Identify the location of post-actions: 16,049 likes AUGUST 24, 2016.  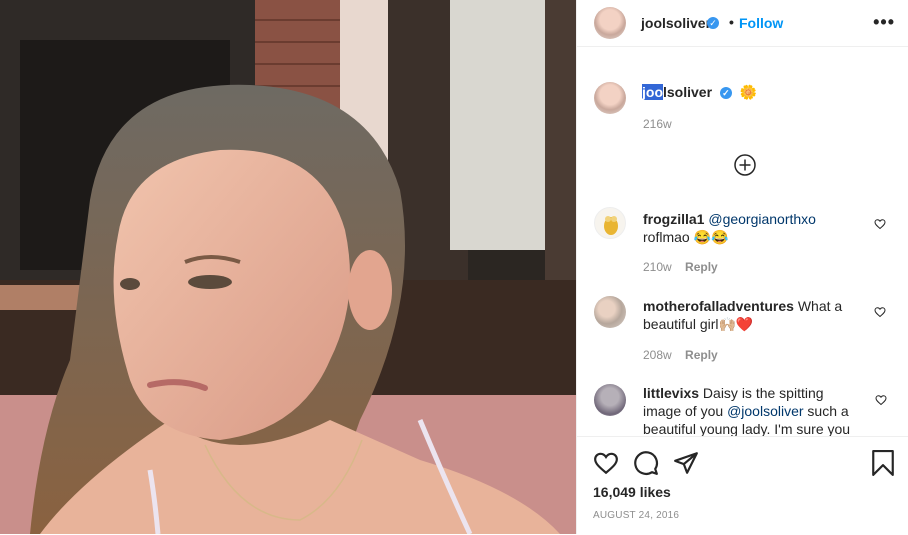
(742, 485).